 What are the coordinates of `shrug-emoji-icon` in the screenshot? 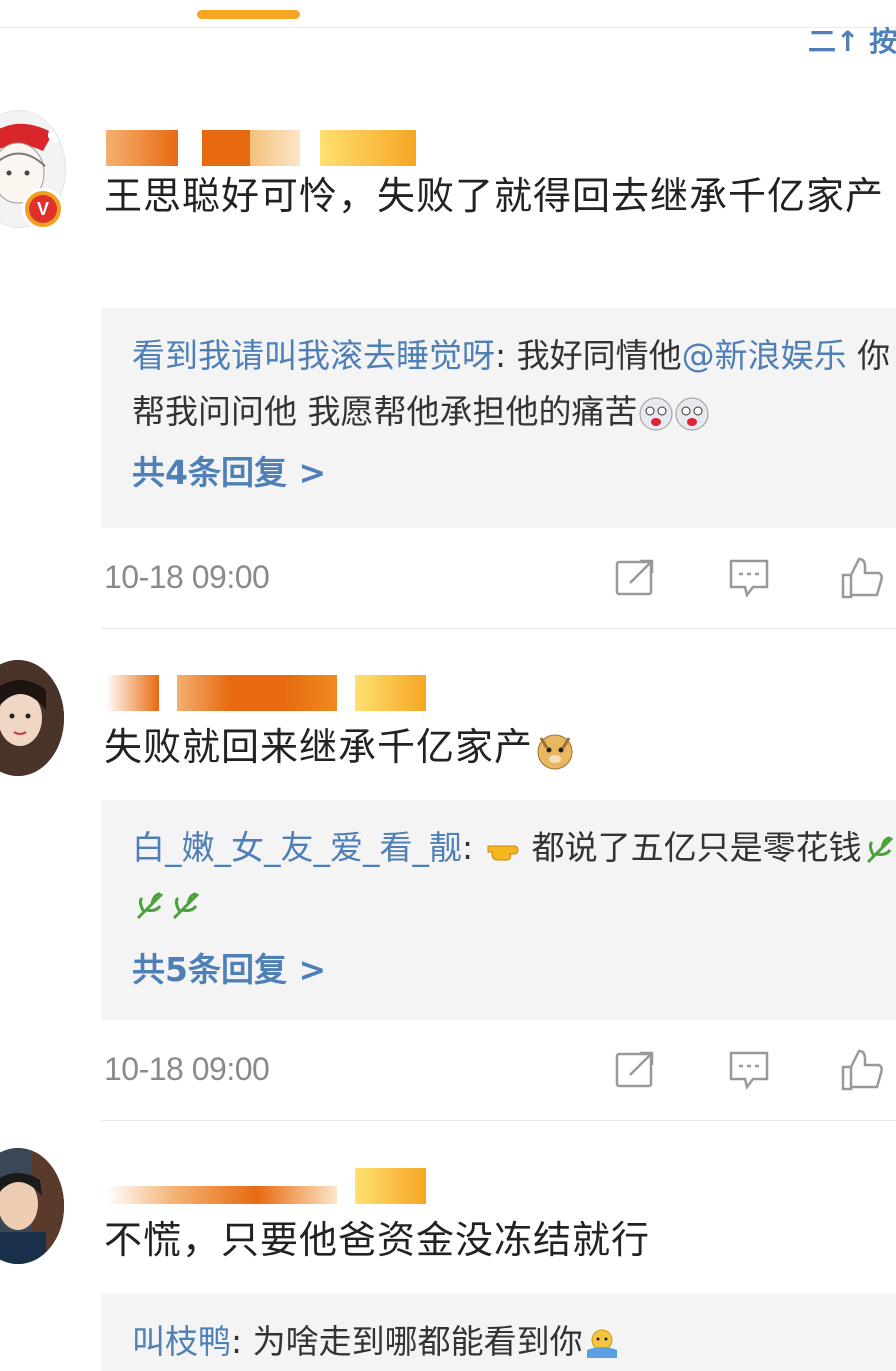 It's located at (601, 1343).